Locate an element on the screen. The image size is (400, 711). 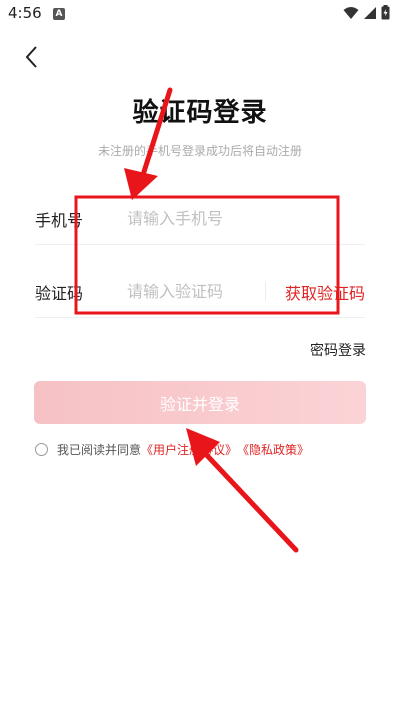
status-time: 4:56 is located at coordinates (25, 13).